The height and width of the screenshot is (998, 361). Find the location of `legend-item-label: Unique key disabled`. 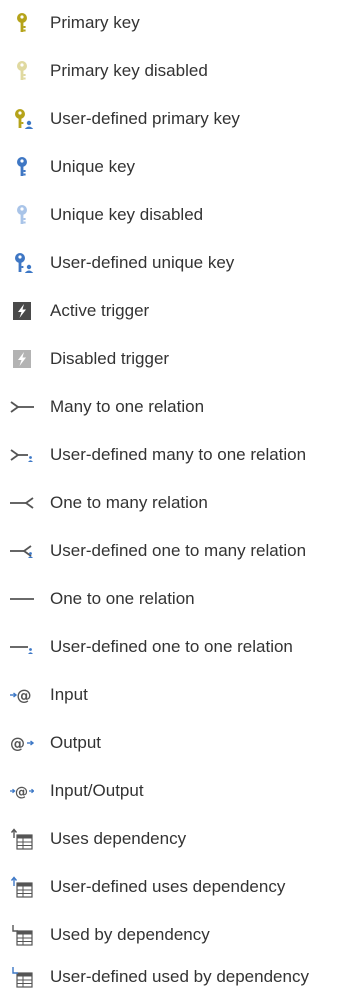

legend-item-label: Unique key disabled is located at coordinates (127, 214).